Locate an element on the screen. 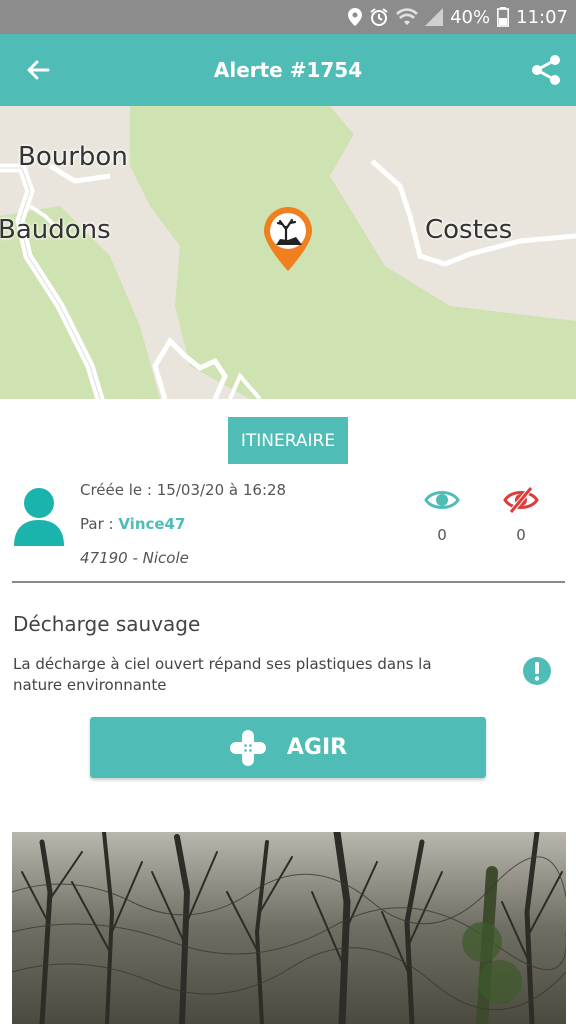  page-title: Alerte #1754 is located at coordinates (288, 70).